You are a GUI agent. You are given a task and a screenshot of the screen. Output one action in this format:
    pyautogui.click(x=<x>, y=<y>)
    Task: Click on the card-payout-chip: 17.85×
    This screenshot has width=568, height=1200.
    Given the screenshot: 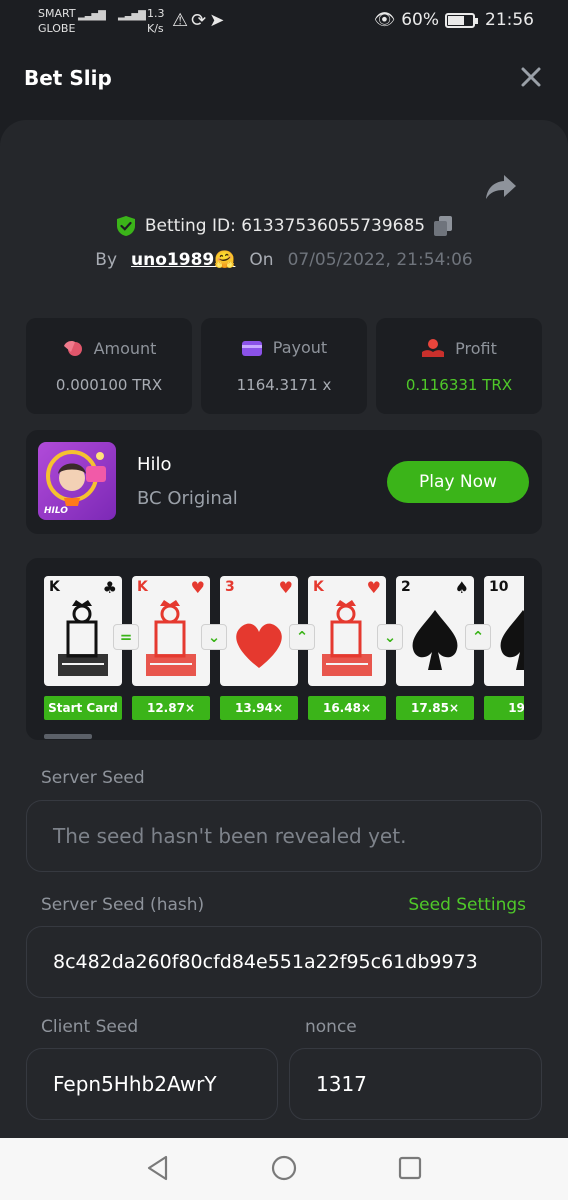 What is the action you would take?
    pyautogui.click(x=435, y=708)
    